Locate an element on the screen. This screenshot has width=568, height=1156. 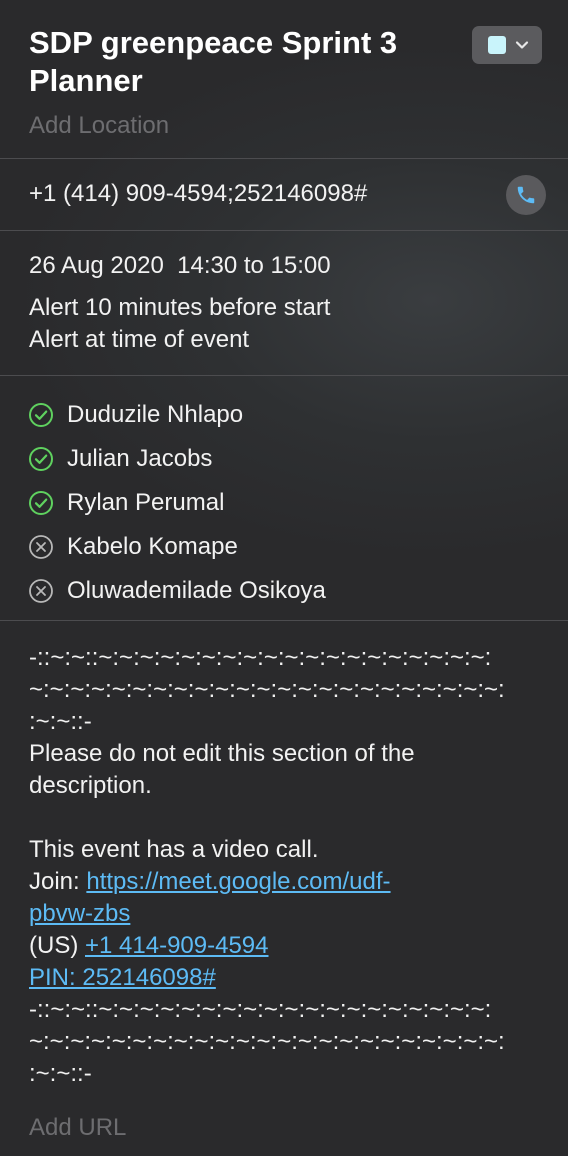
meet-link: pbvw-zbs is located at coordinates (79, 913).